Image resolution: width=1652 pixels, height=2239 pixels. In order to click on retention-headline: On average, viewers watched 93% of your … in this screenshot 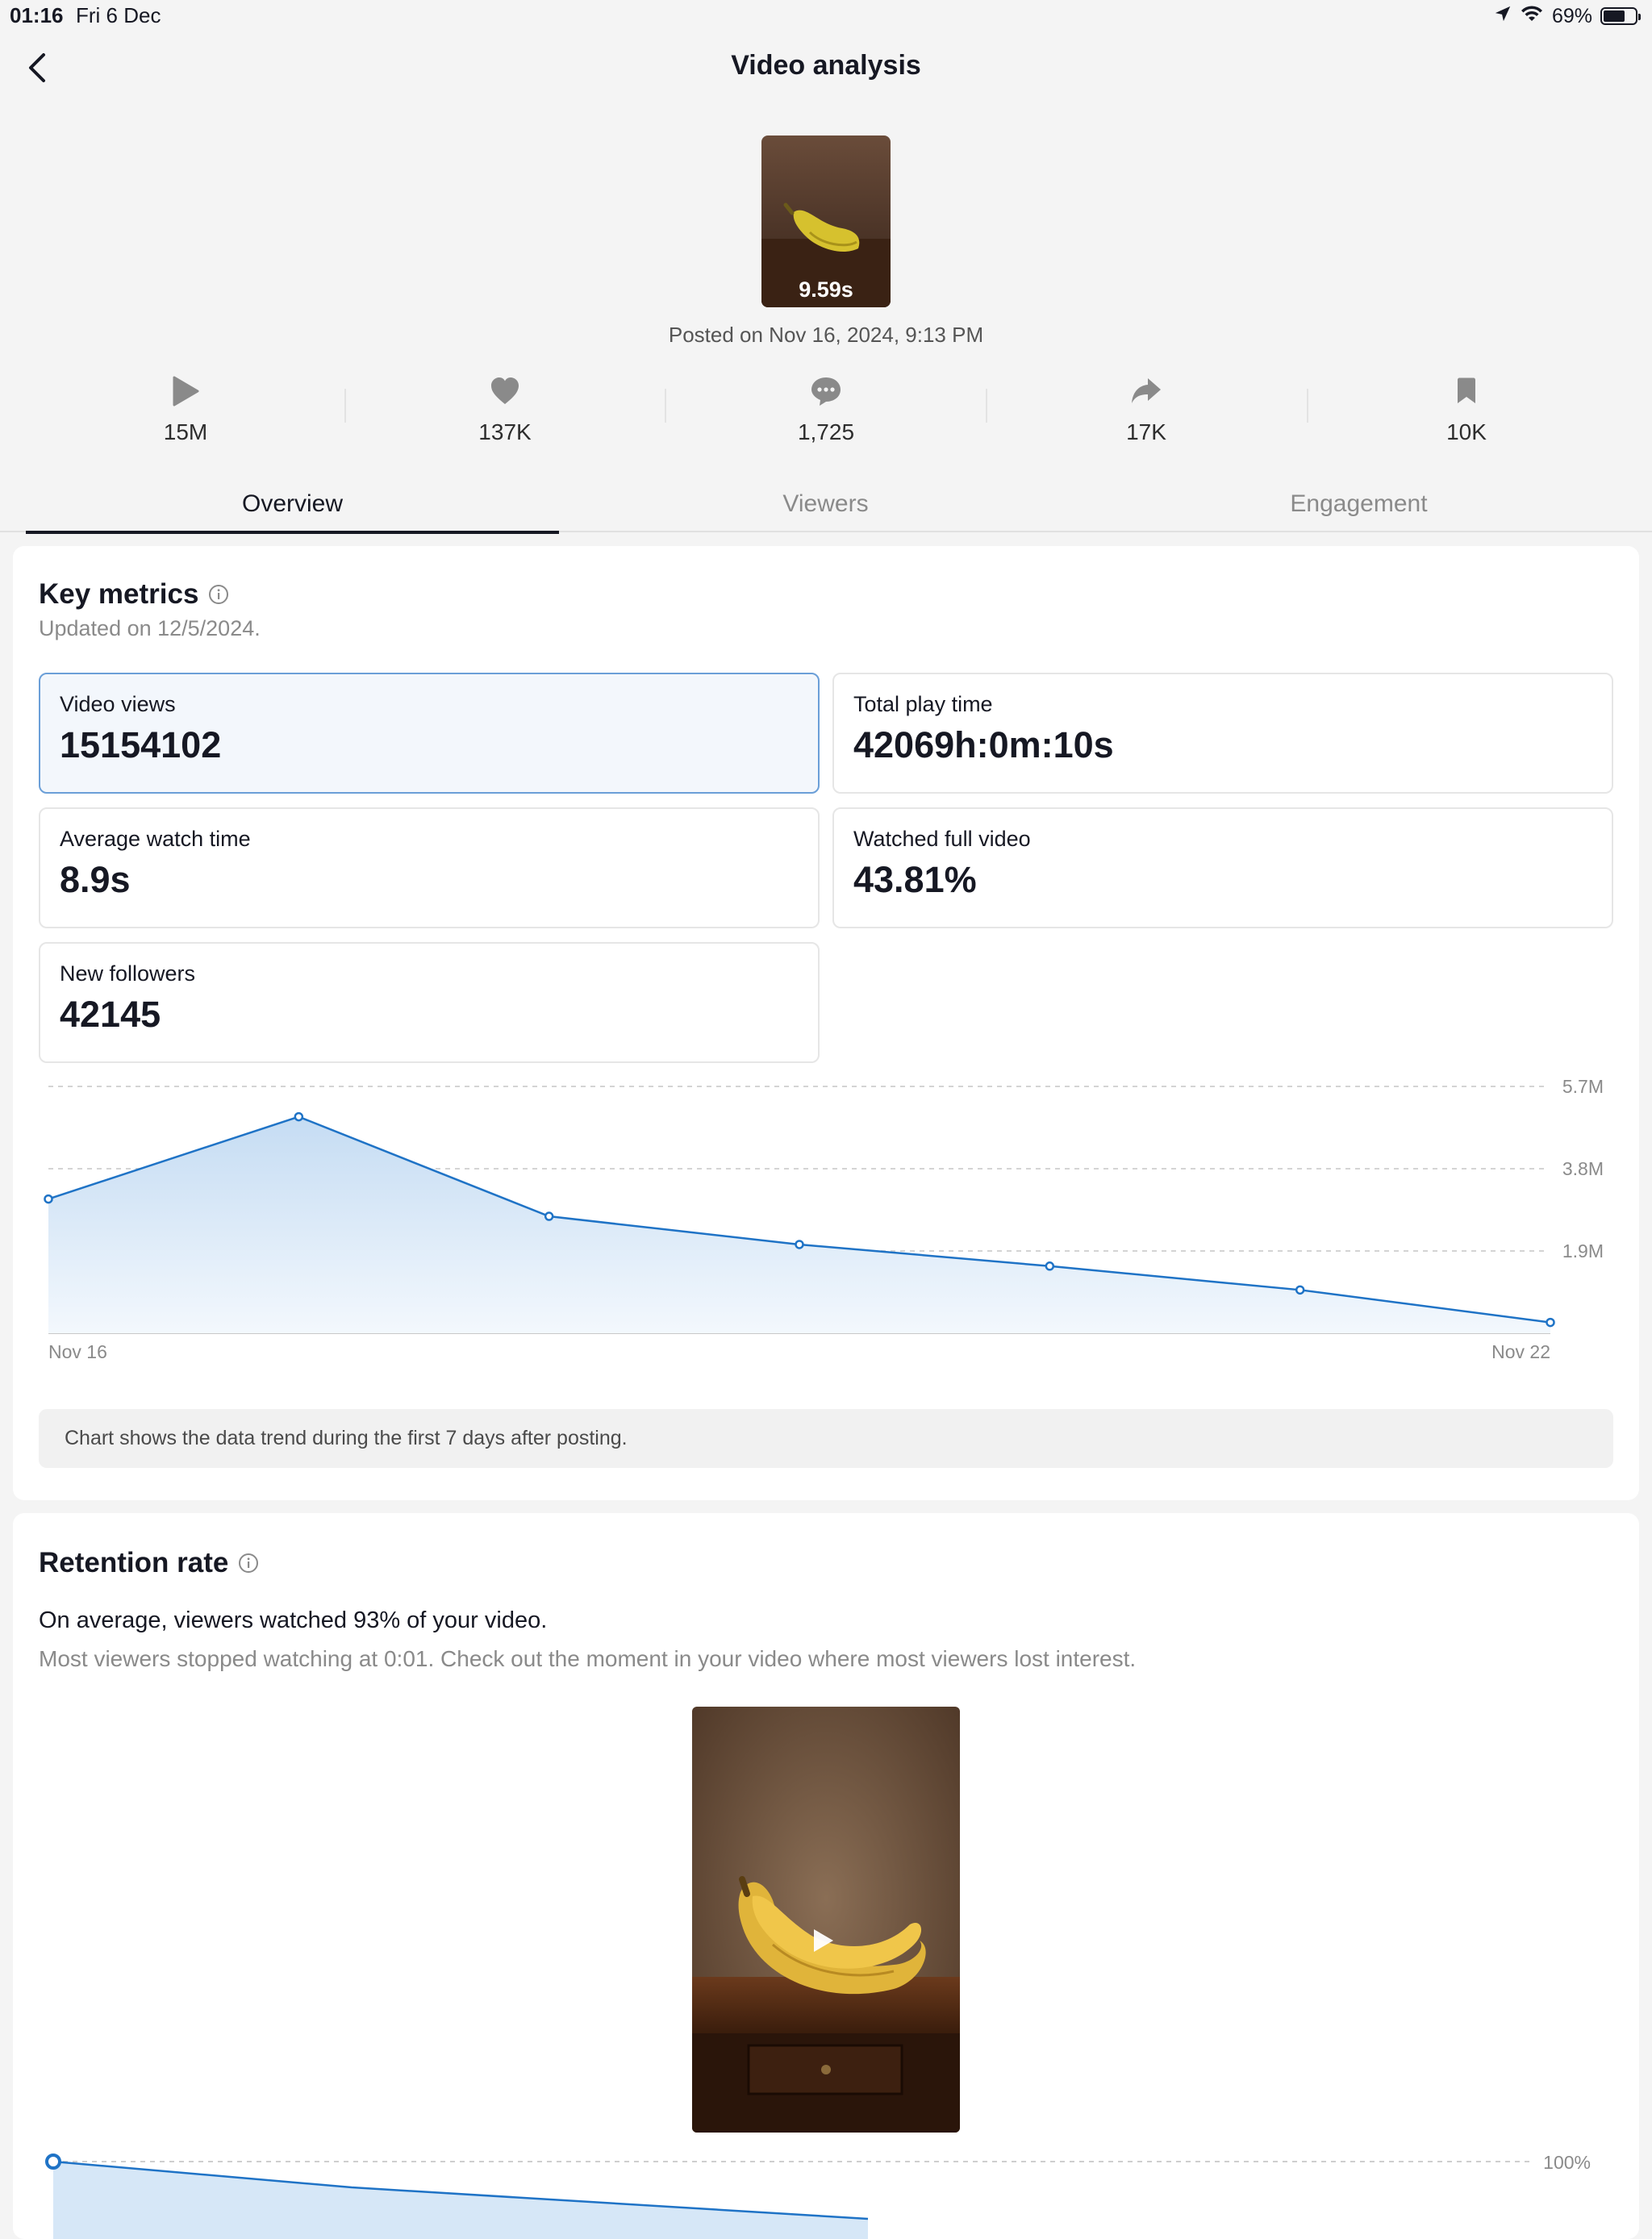, I will do `click(294, 1620)`.